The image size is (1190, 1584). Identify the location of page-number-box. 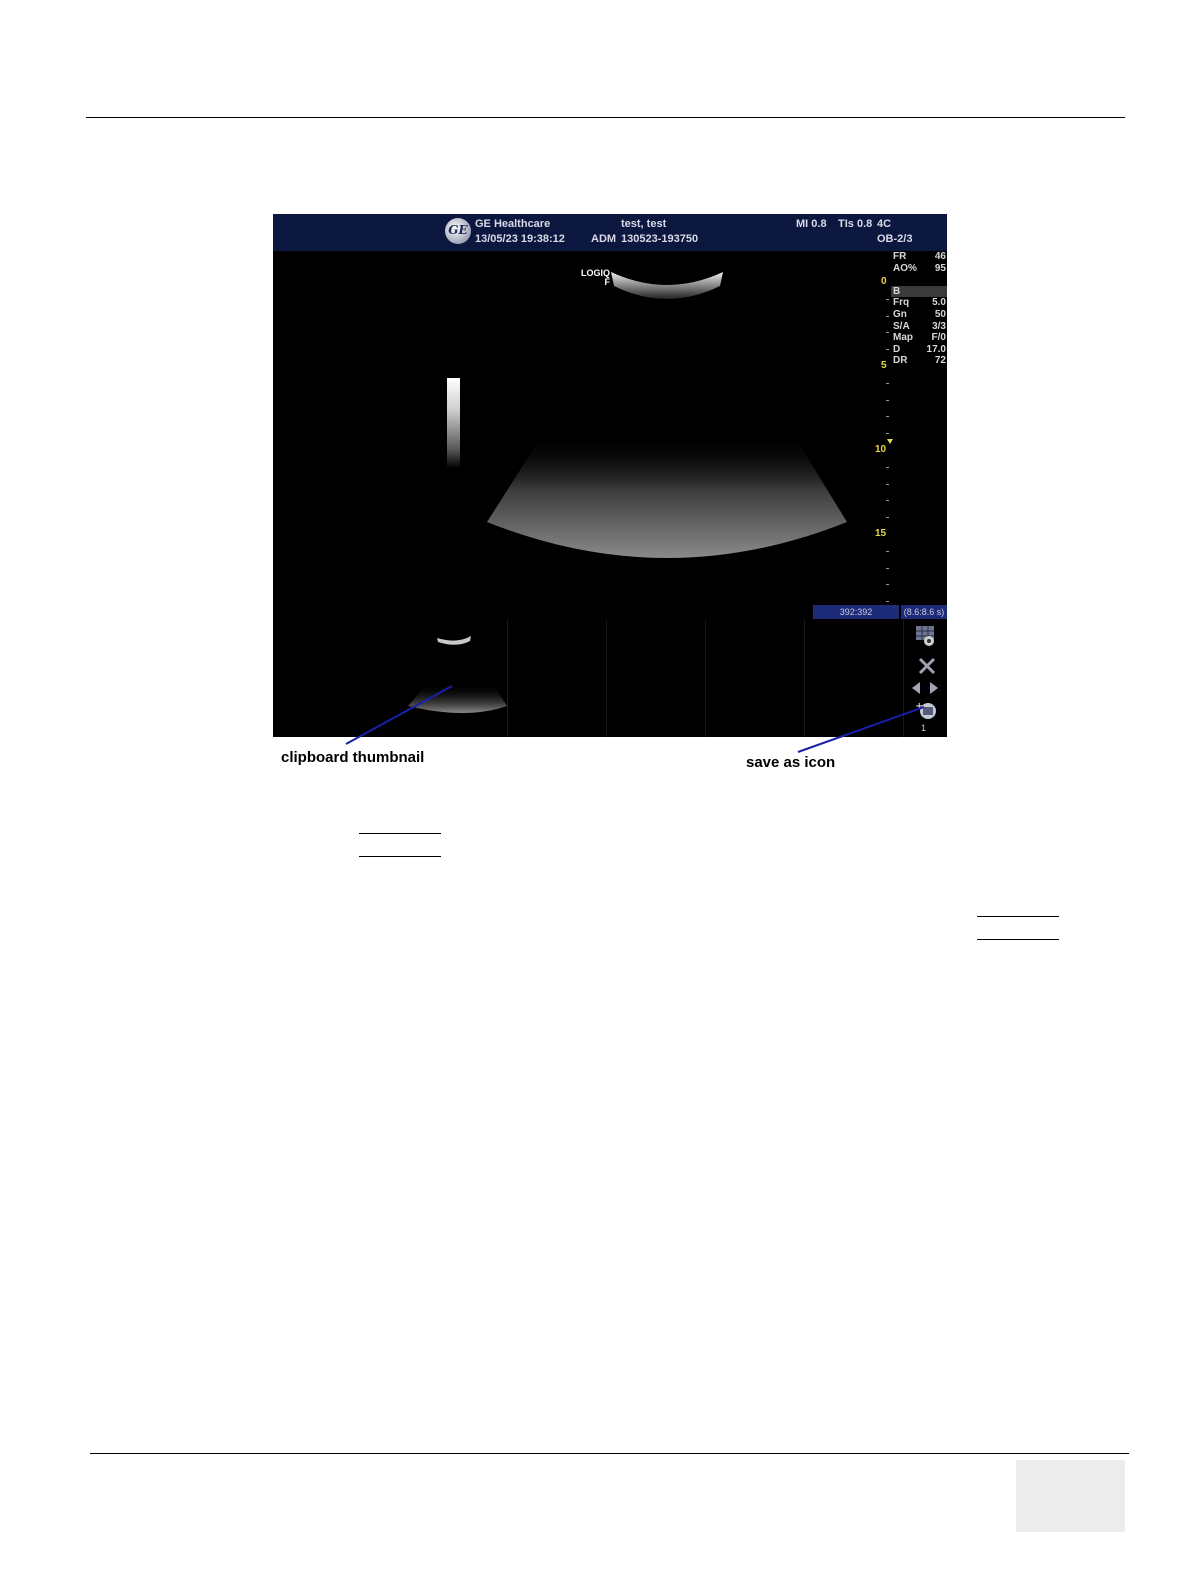
(1070, 1496).